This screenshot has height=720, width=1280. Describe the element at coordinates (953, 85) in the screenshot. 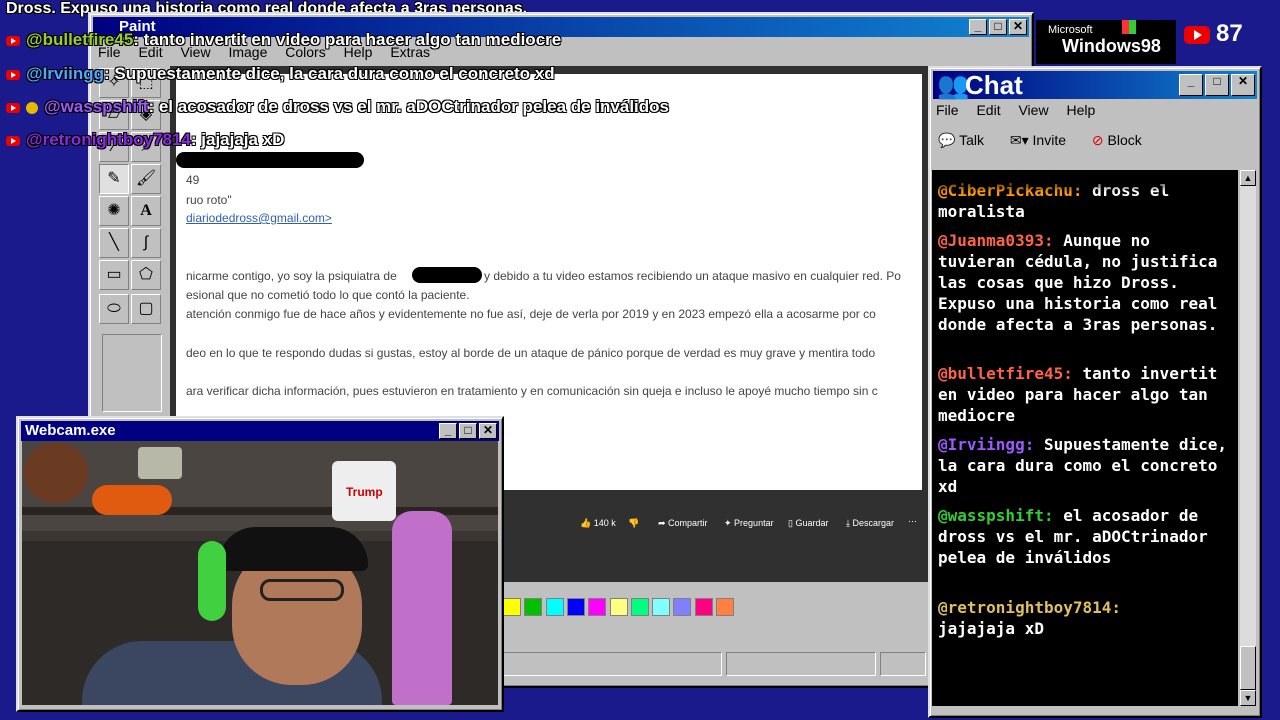

I see `people-icon: 👥` at that location.